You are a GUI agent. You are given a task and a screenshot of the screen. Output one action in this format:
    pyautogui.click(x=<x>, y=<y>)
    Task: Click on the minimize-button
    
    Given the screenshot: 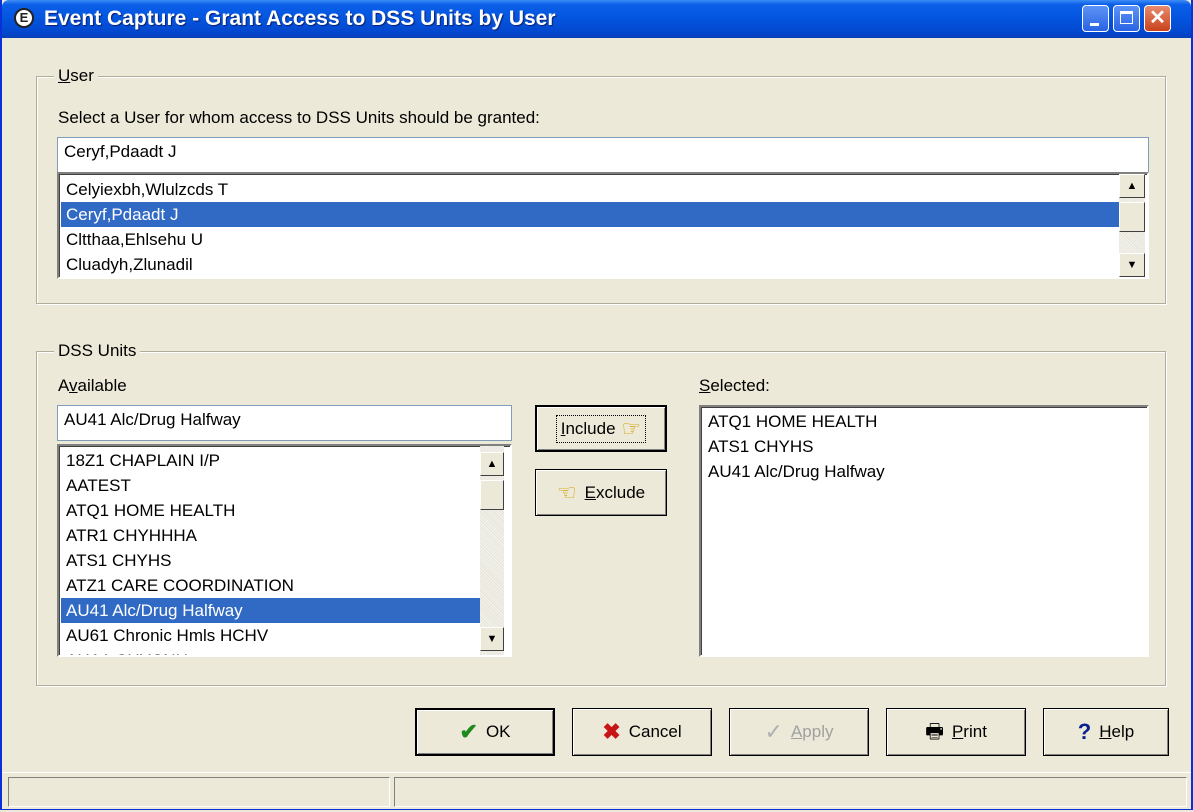 What is the action you would take?
    pyautogui.click(x=1095, y=18)
    